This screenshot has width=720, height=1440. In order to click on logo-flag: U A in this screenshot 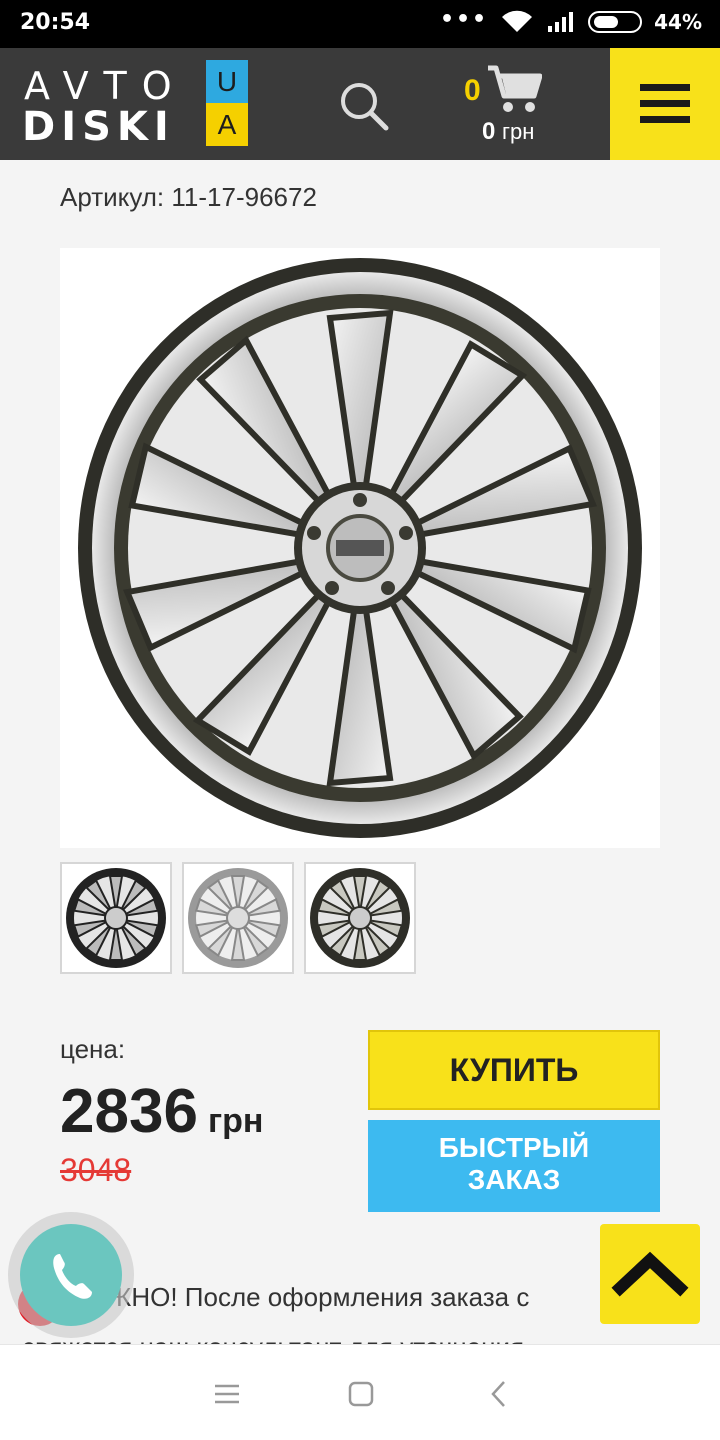, I will do `click(227, 103)`.